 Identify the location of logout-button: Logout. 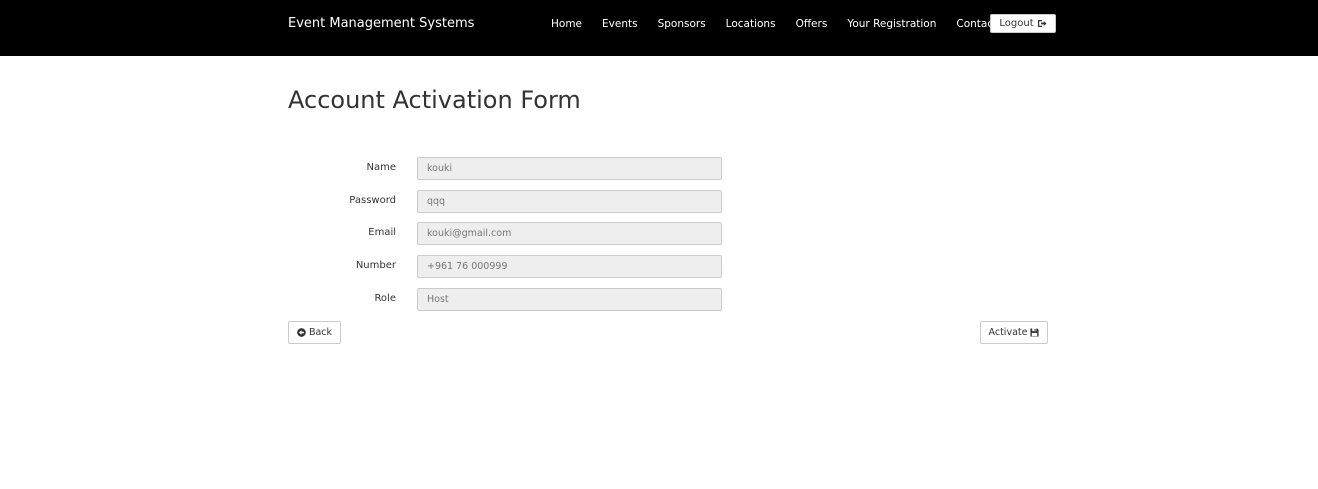
(1023, 23).